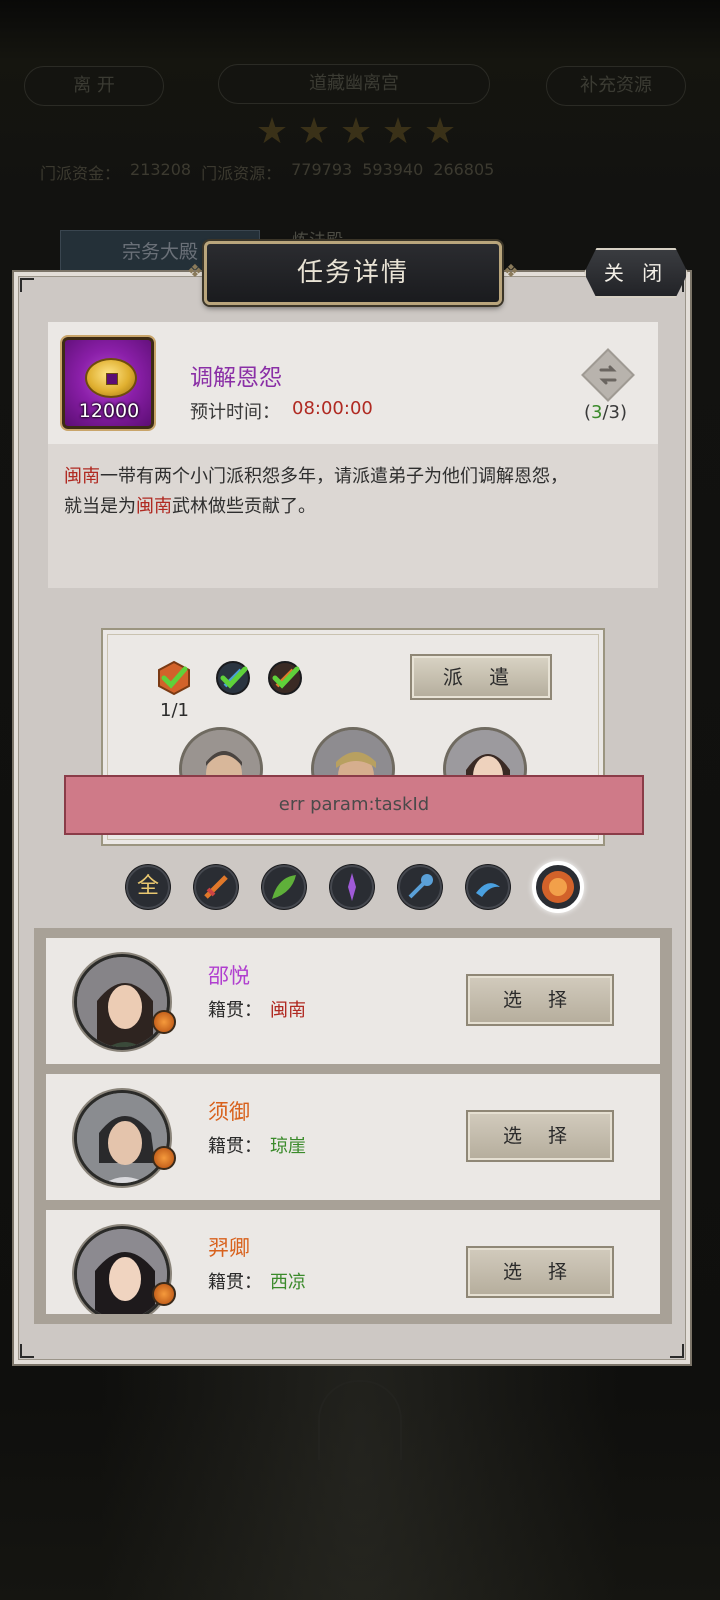 The width and height of the screenshot is (720, 1600). What do you see at coordinates (288, 1282) in the screenshot?
I see `origin-value: 西凉` at bounding box center [288, 1282].